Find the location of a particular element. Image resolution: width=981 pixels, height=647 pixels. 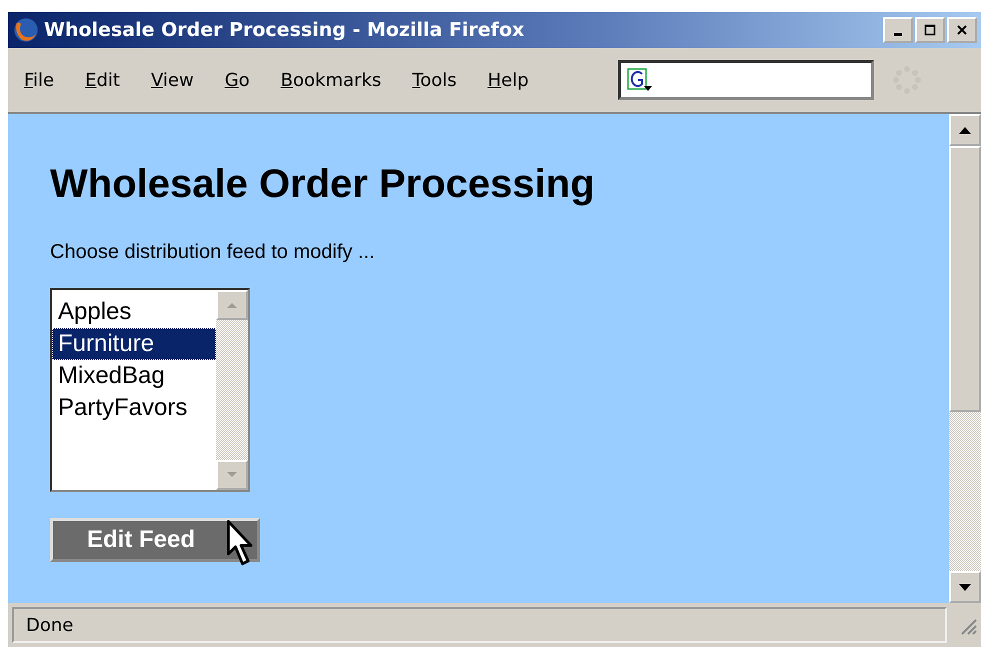

globe-icon is located at coordinates (26, 30).